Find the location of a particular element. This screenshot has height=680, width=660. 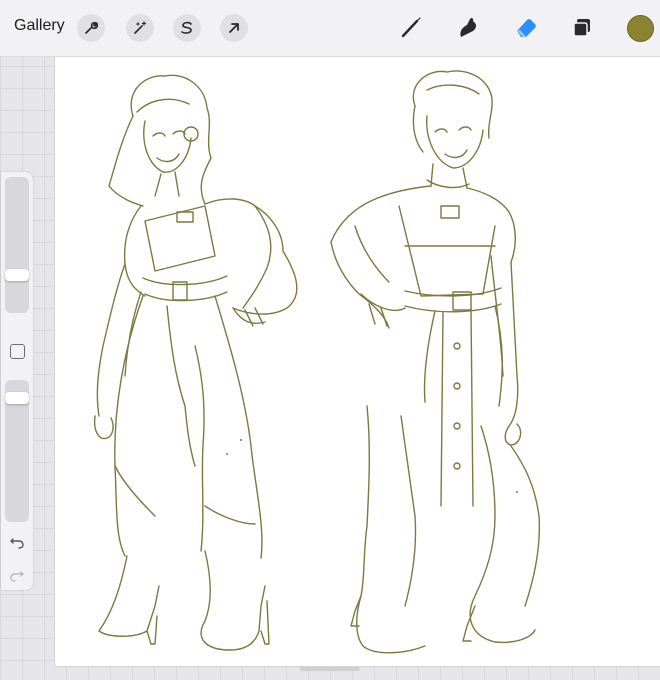

magic-wand-icon is located at coordinates (140, 27).